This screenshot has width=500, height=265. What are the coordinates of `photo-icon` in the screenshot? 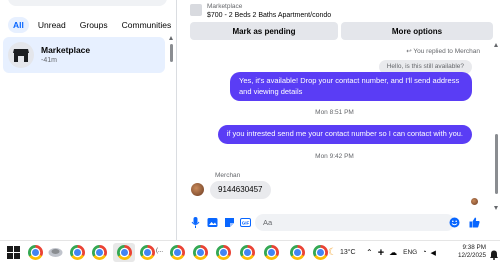 It's located at (212, 222).